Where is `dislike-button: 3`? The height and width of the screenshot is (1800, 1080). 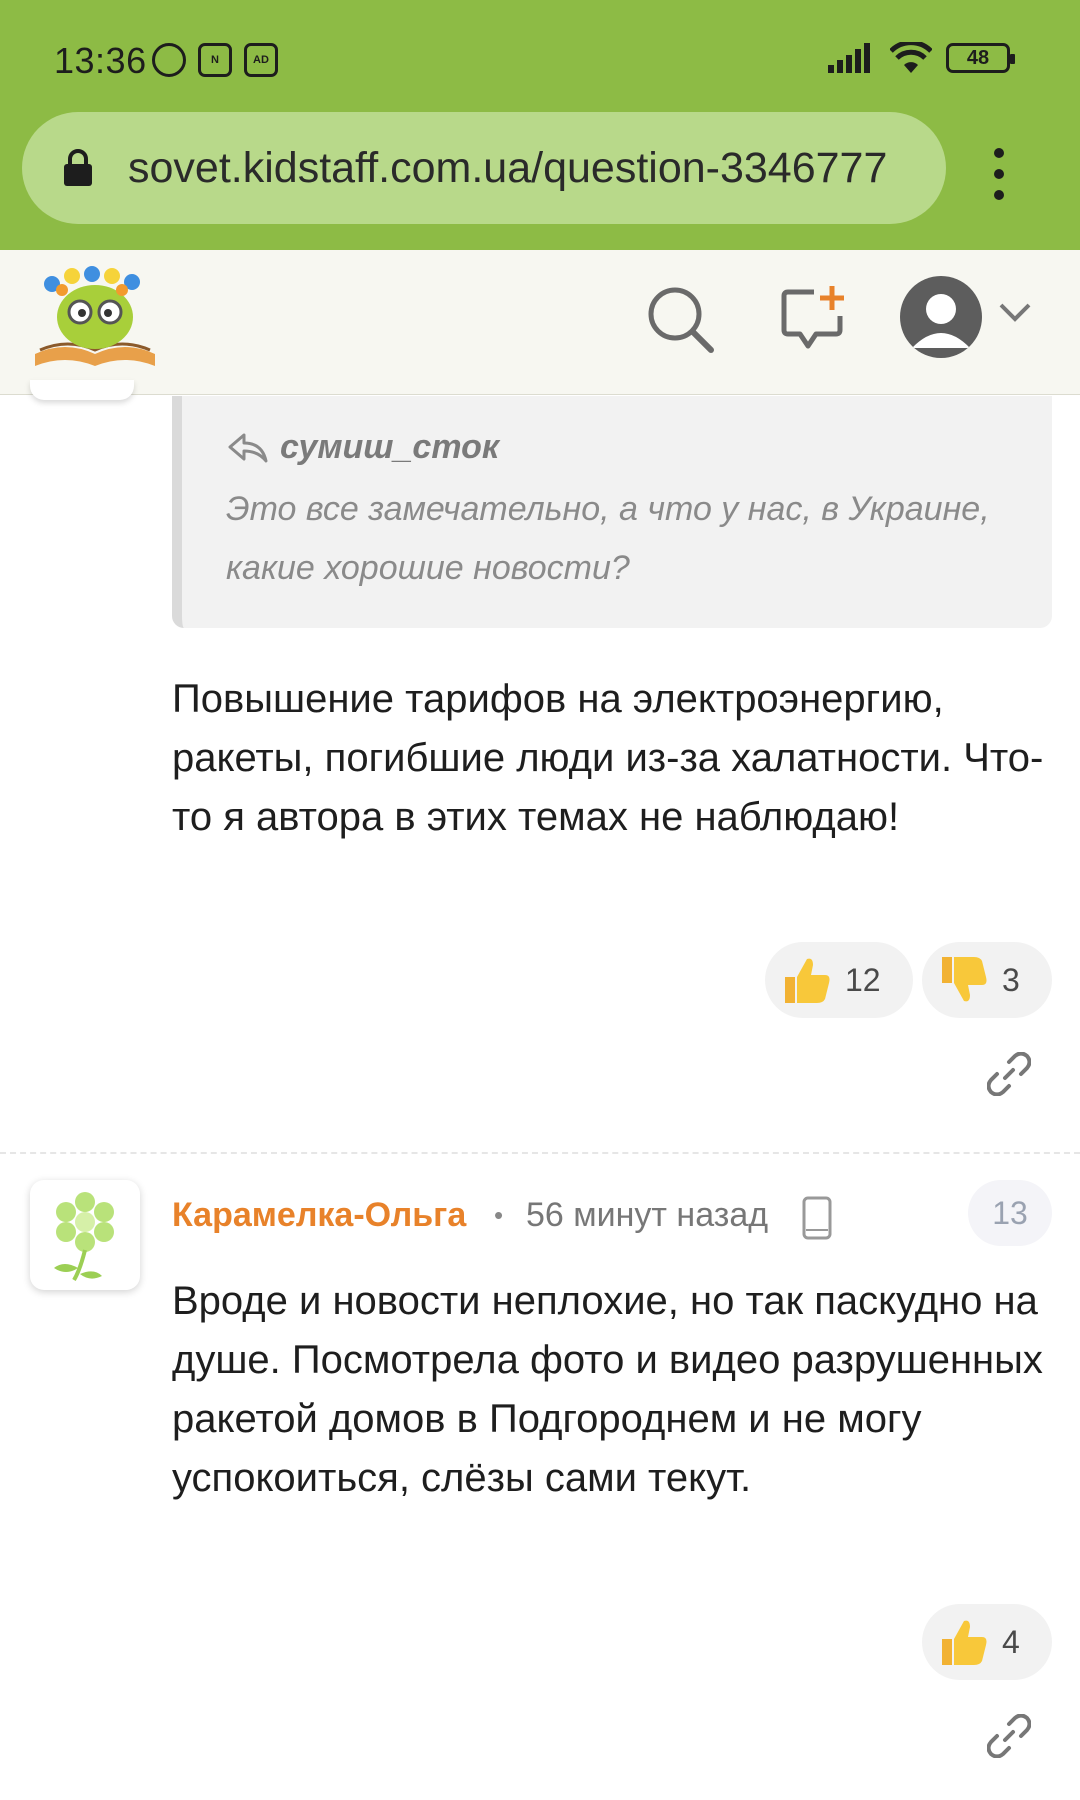 dislike-button: 3 is located at coordinates (987, 980).